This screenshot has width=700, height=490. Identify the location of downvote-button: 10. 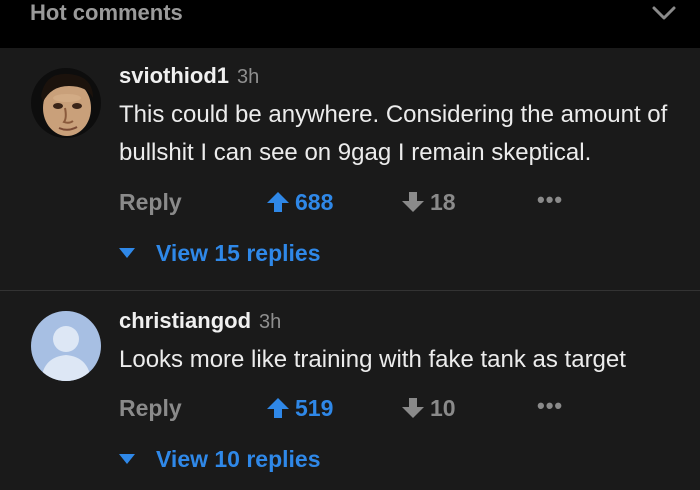
(428, 408).